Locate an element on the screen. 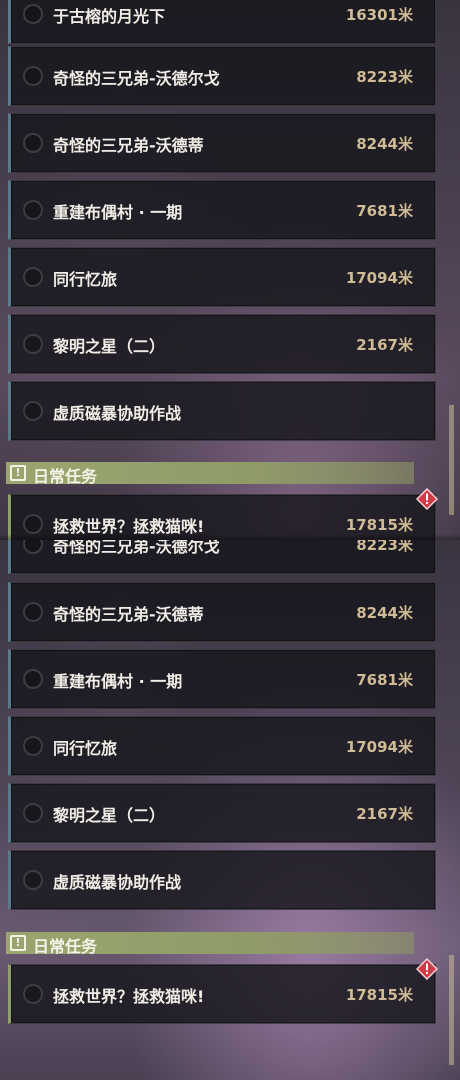 The width and height of the screenshot is (460, 1080). daily-quest-row: 拯救世界？拯救猫咪! 17815米 is located at coordinates (222, 994).